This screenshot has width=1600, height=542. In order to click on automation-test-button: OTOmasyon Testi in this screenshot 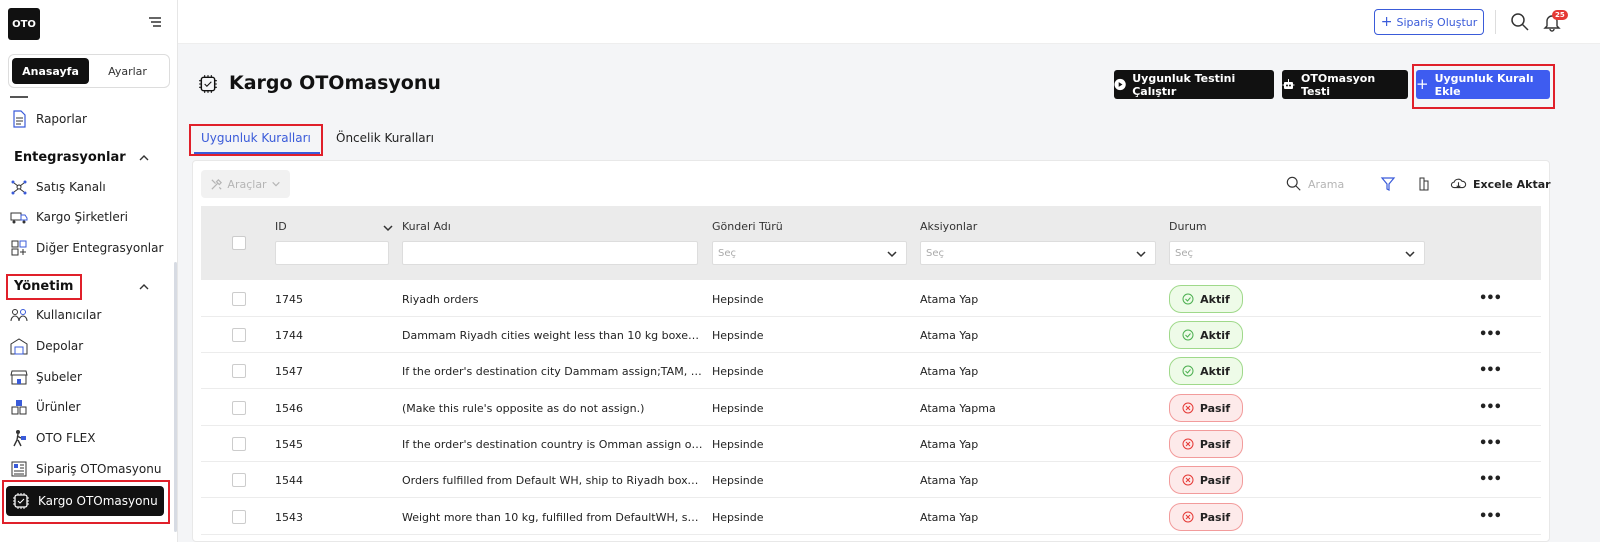, I will do `click(1345, 84)`.